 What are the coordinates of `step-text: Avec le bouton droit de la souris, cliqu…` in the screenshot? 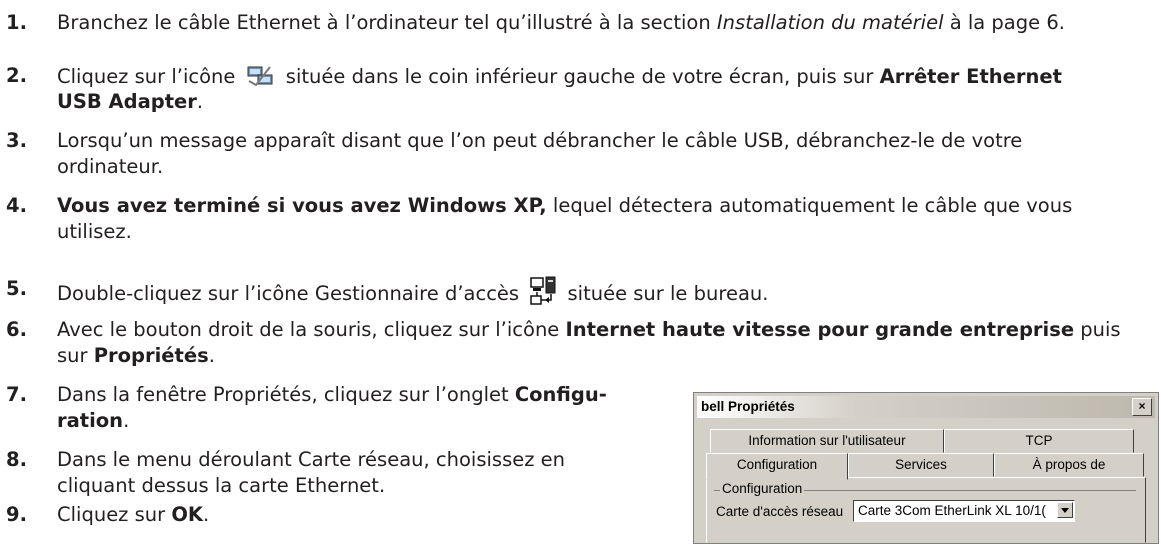 It's located at (589, 329).